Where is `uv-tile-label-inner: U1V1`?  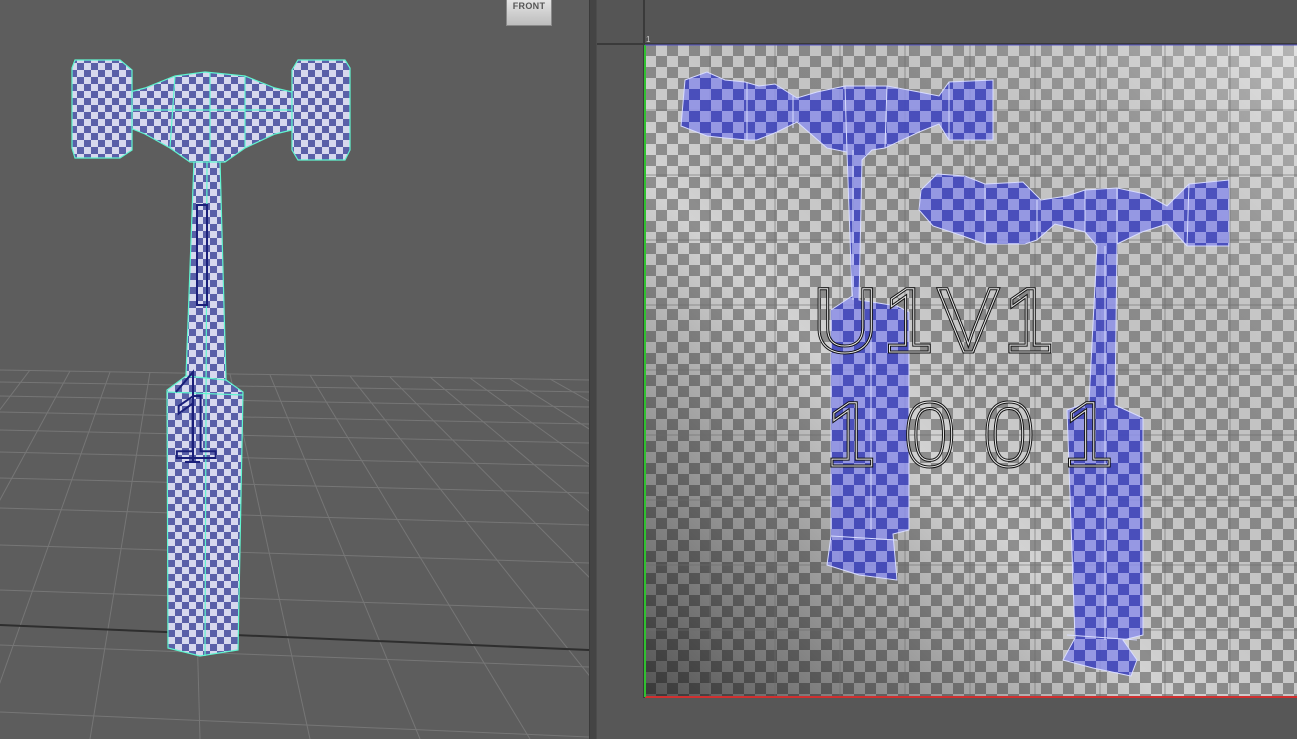 uv-tile-label-inner: U1V1 is located at coordinates (935, 321).